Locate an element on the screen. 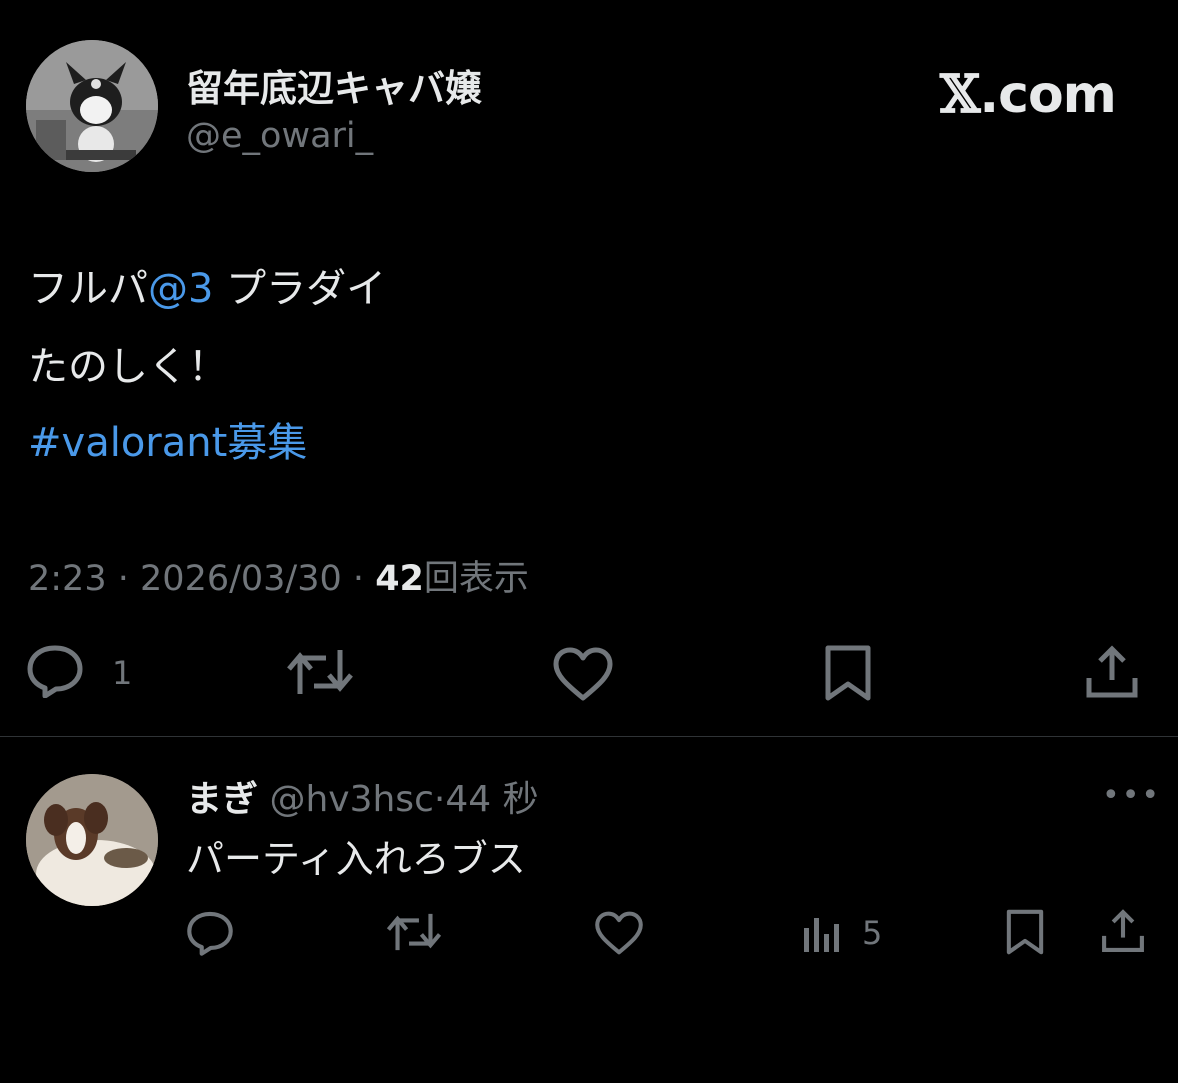 This screenshot has width=1178, height=1083. author-name: 留年底辺キャバ嬢 is located at coordinates (334, 85).